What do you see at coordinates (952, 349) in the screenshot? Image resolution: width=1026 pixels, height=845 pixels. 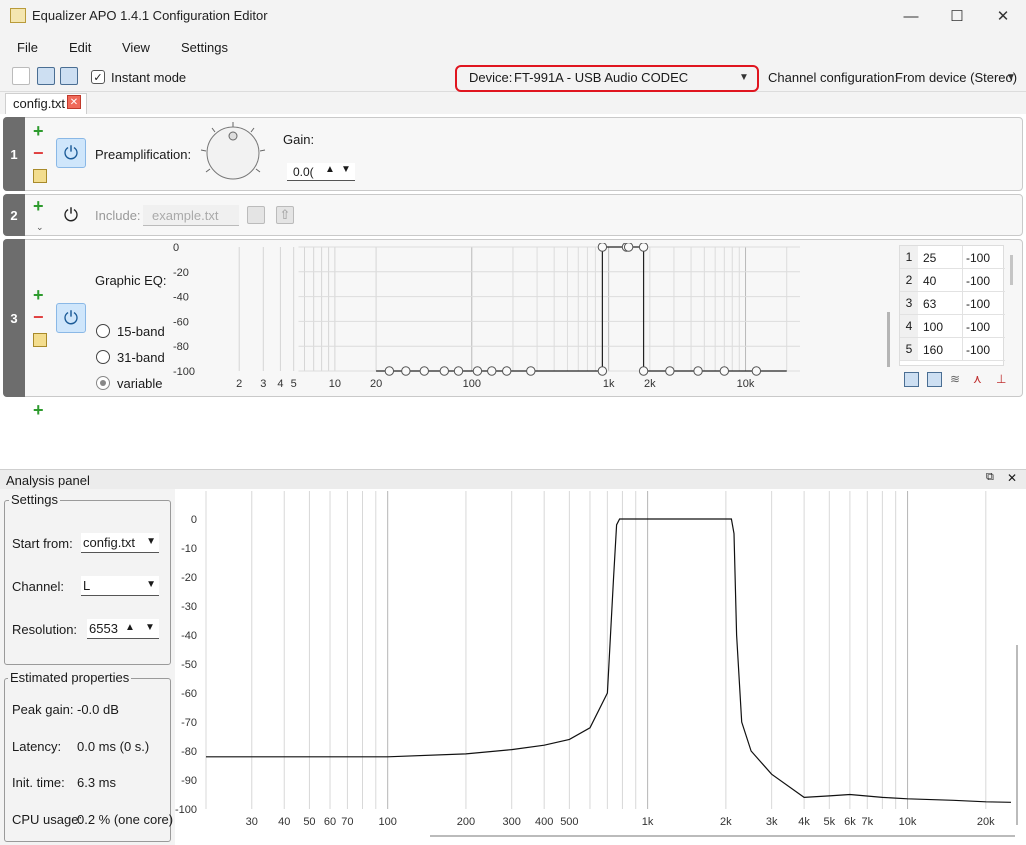 I see `band-row: 5 160 -100` at bounding box center [952, 349].